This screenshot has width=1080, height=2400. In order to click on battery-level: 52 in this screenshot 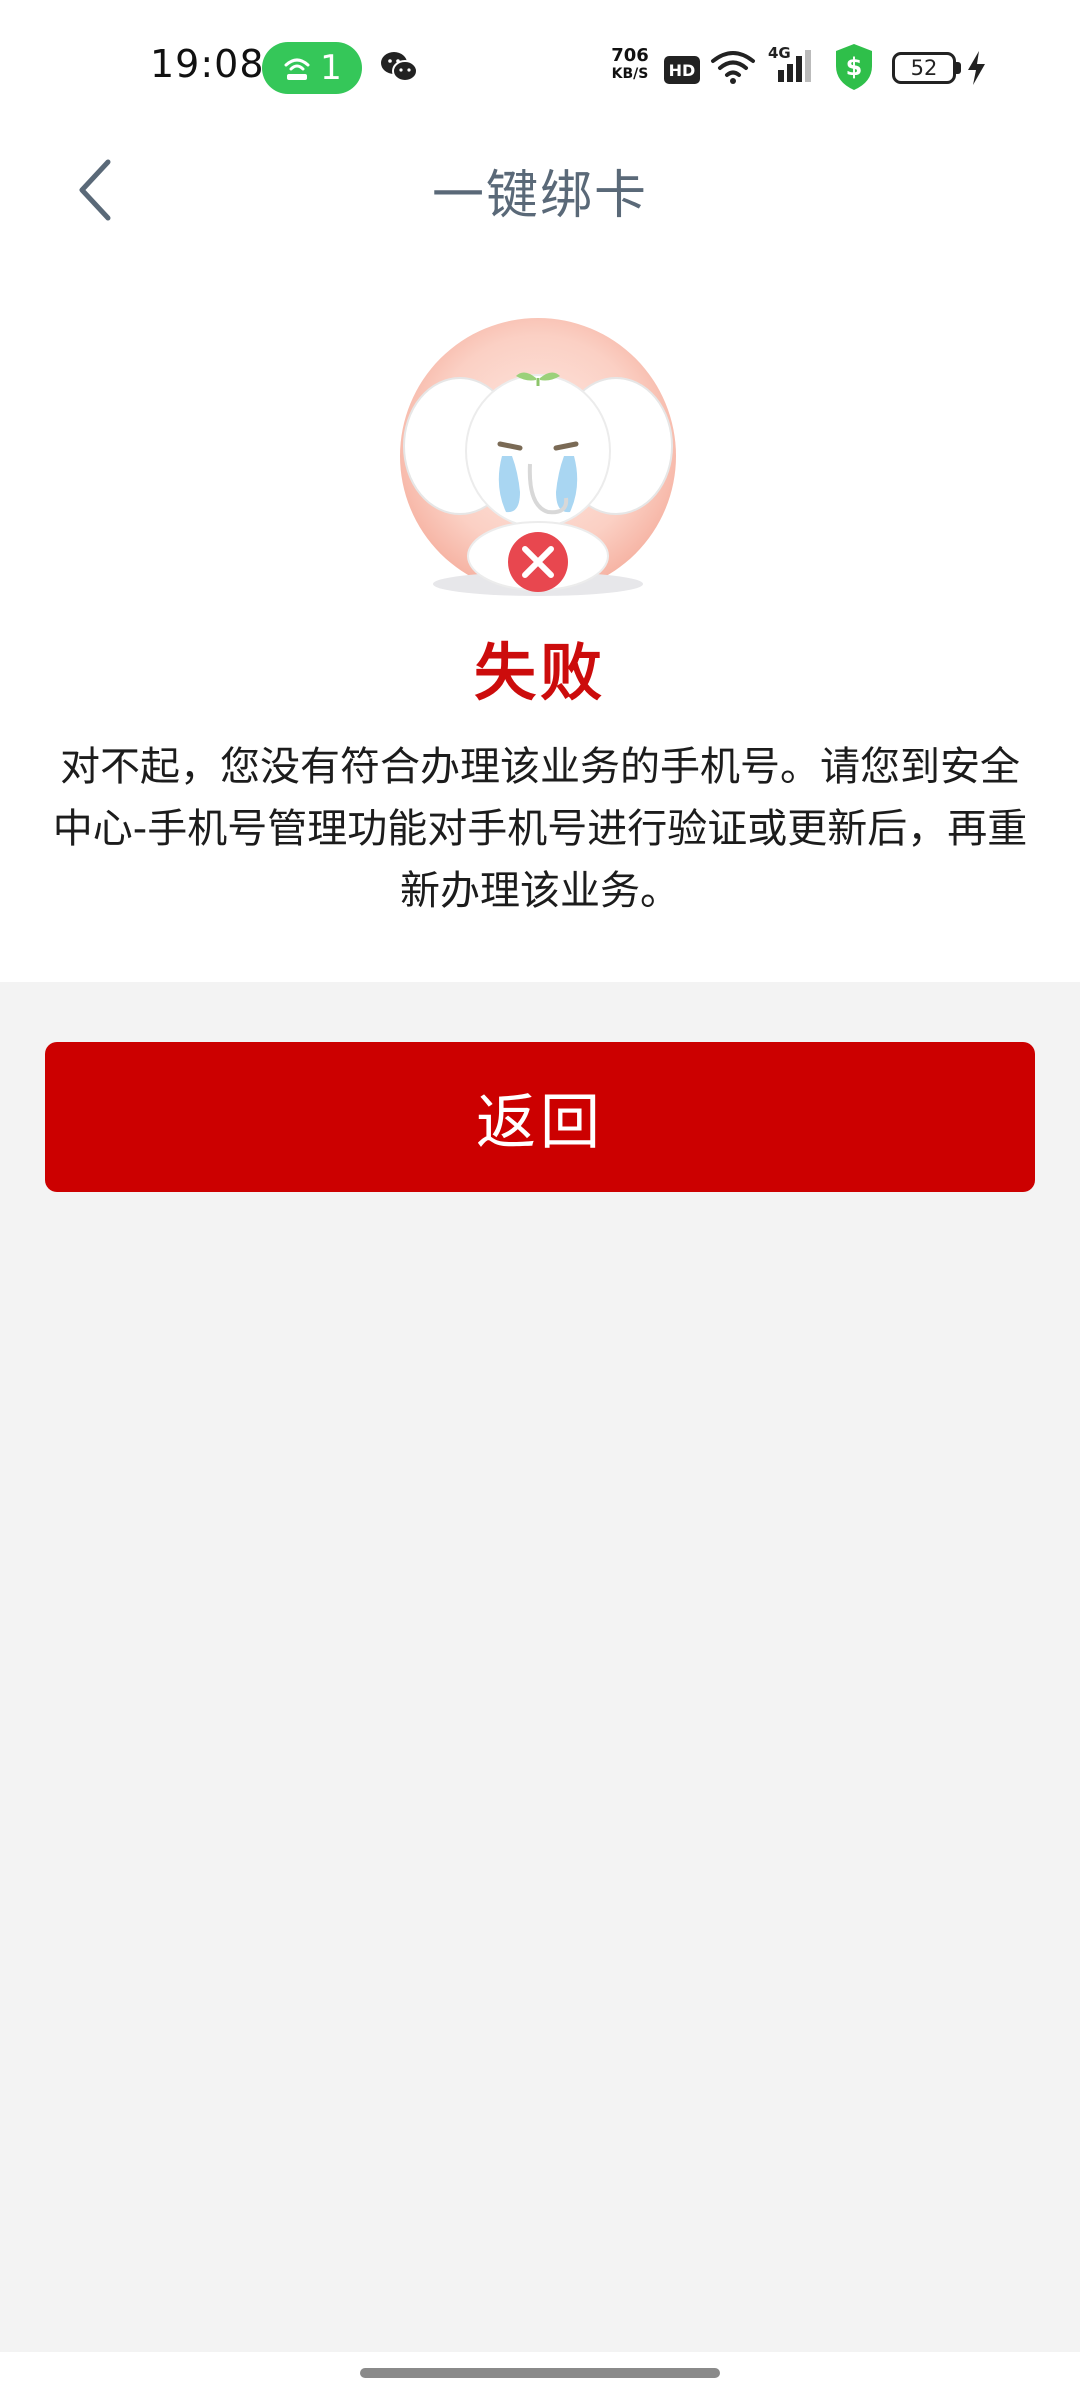, I will do `click(924, 68)`.